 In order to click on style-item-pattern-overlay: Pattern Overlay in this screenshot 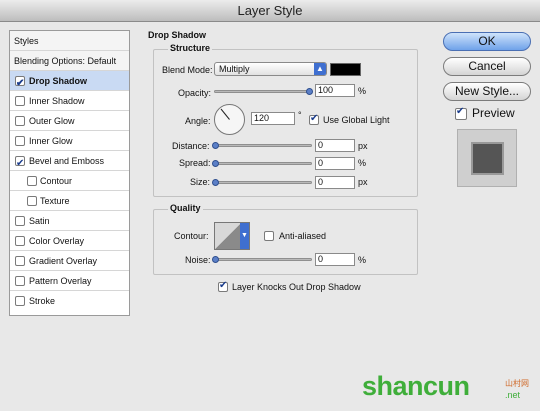, I will do `click(69, 281)`.